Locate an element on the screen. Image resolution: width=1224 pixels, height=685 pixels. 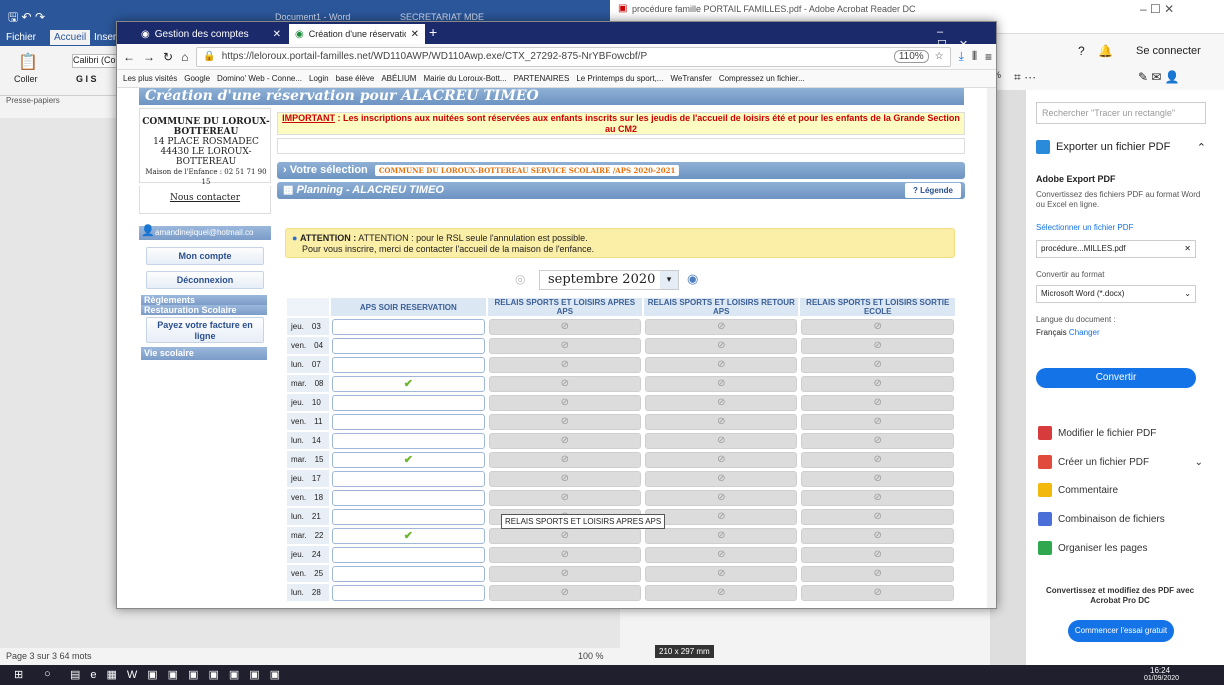
rules-section: Règlements is located at coordinates (204, 300).